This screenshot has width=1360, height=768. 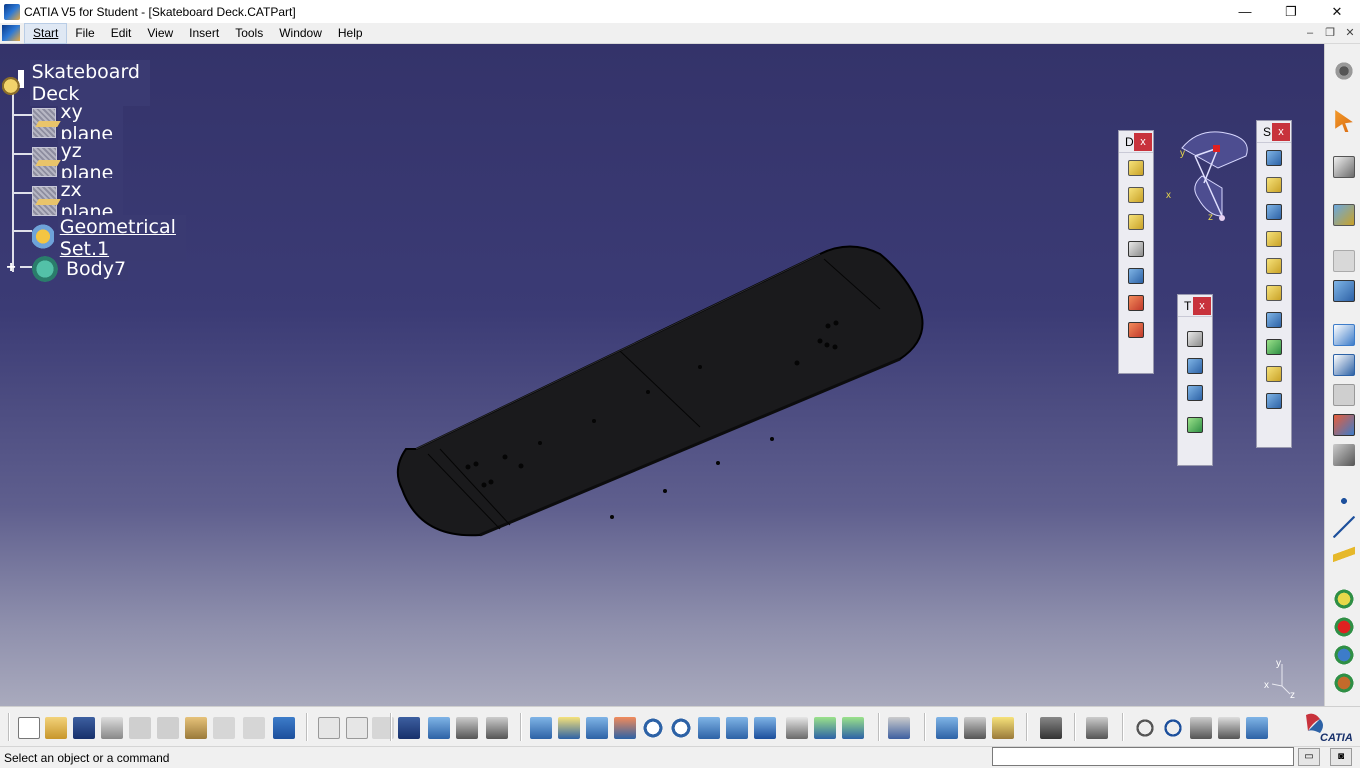 What do you see at coordinates (1097, 728) in the screenshot?
I see `grid-snap-icon` at bounding box center [1097, 728].